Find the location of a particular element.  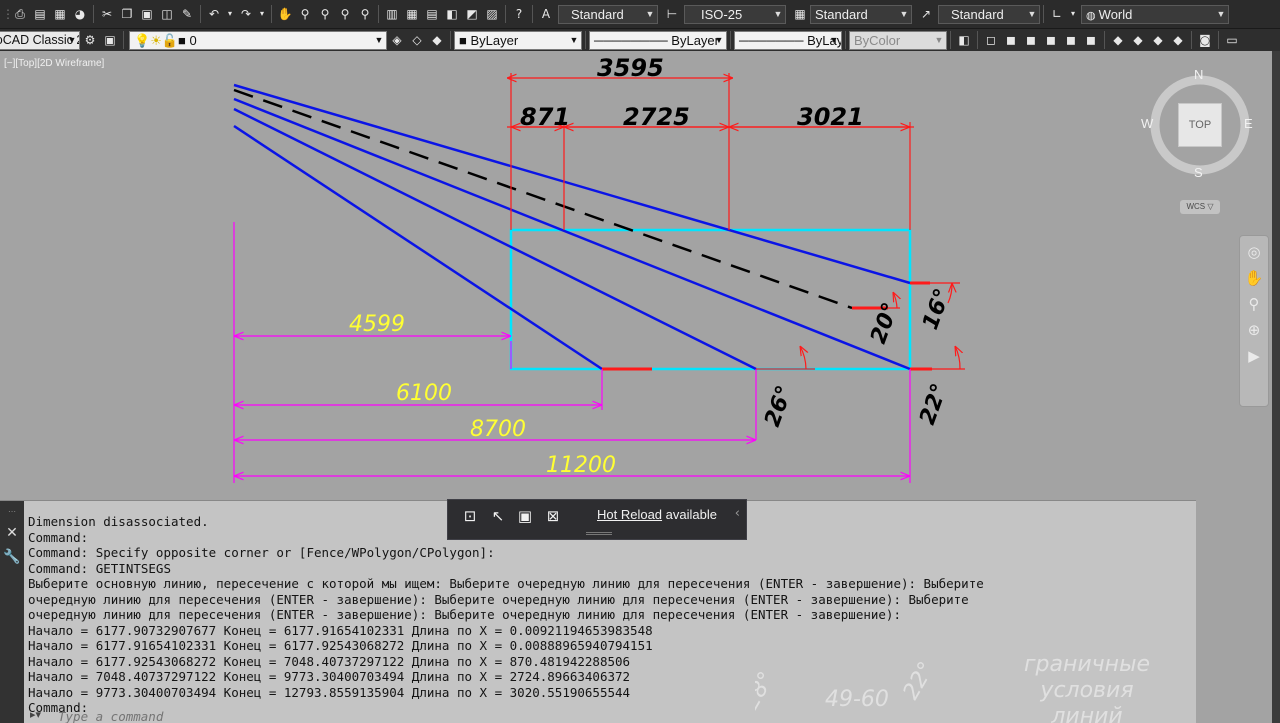

realistic-icon: ◼ is located at coordinates (1051, 40).